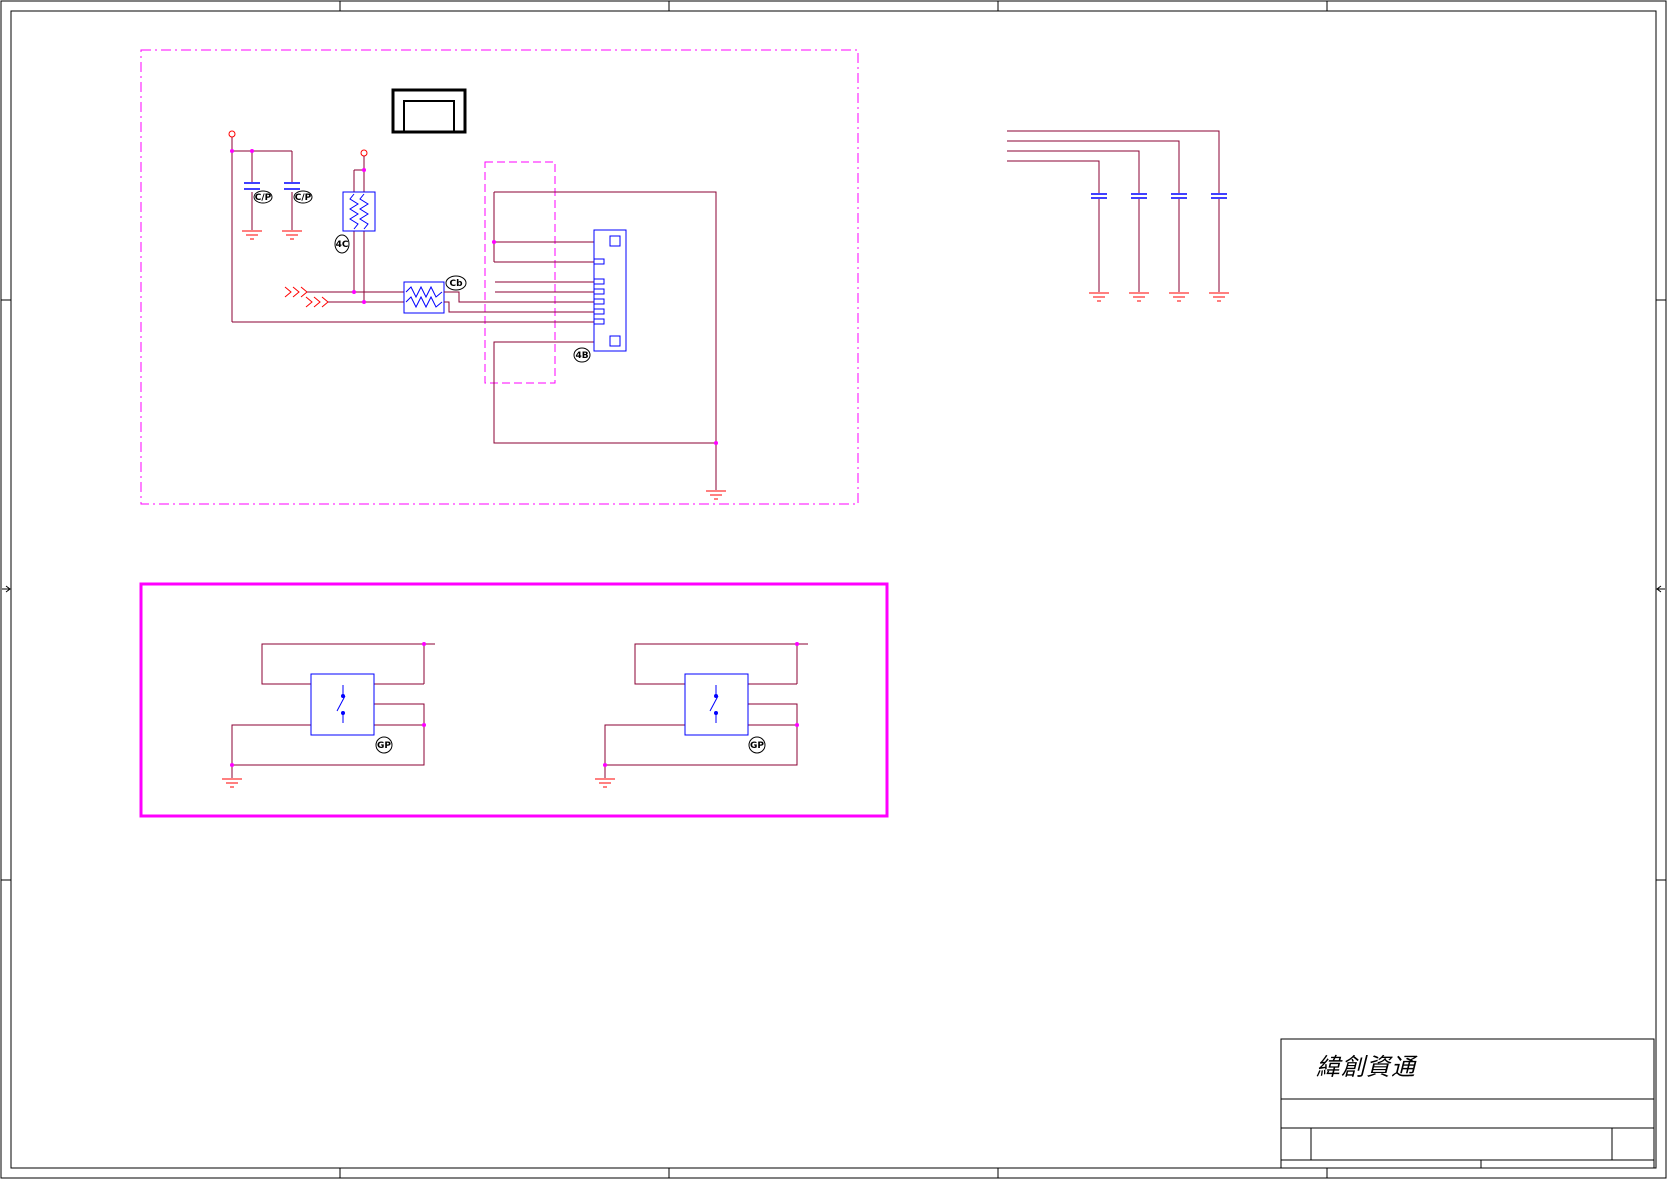 The width and height of the screenshot is (1667, 1179). I want to click on connector-group-box, so click(520, 272).